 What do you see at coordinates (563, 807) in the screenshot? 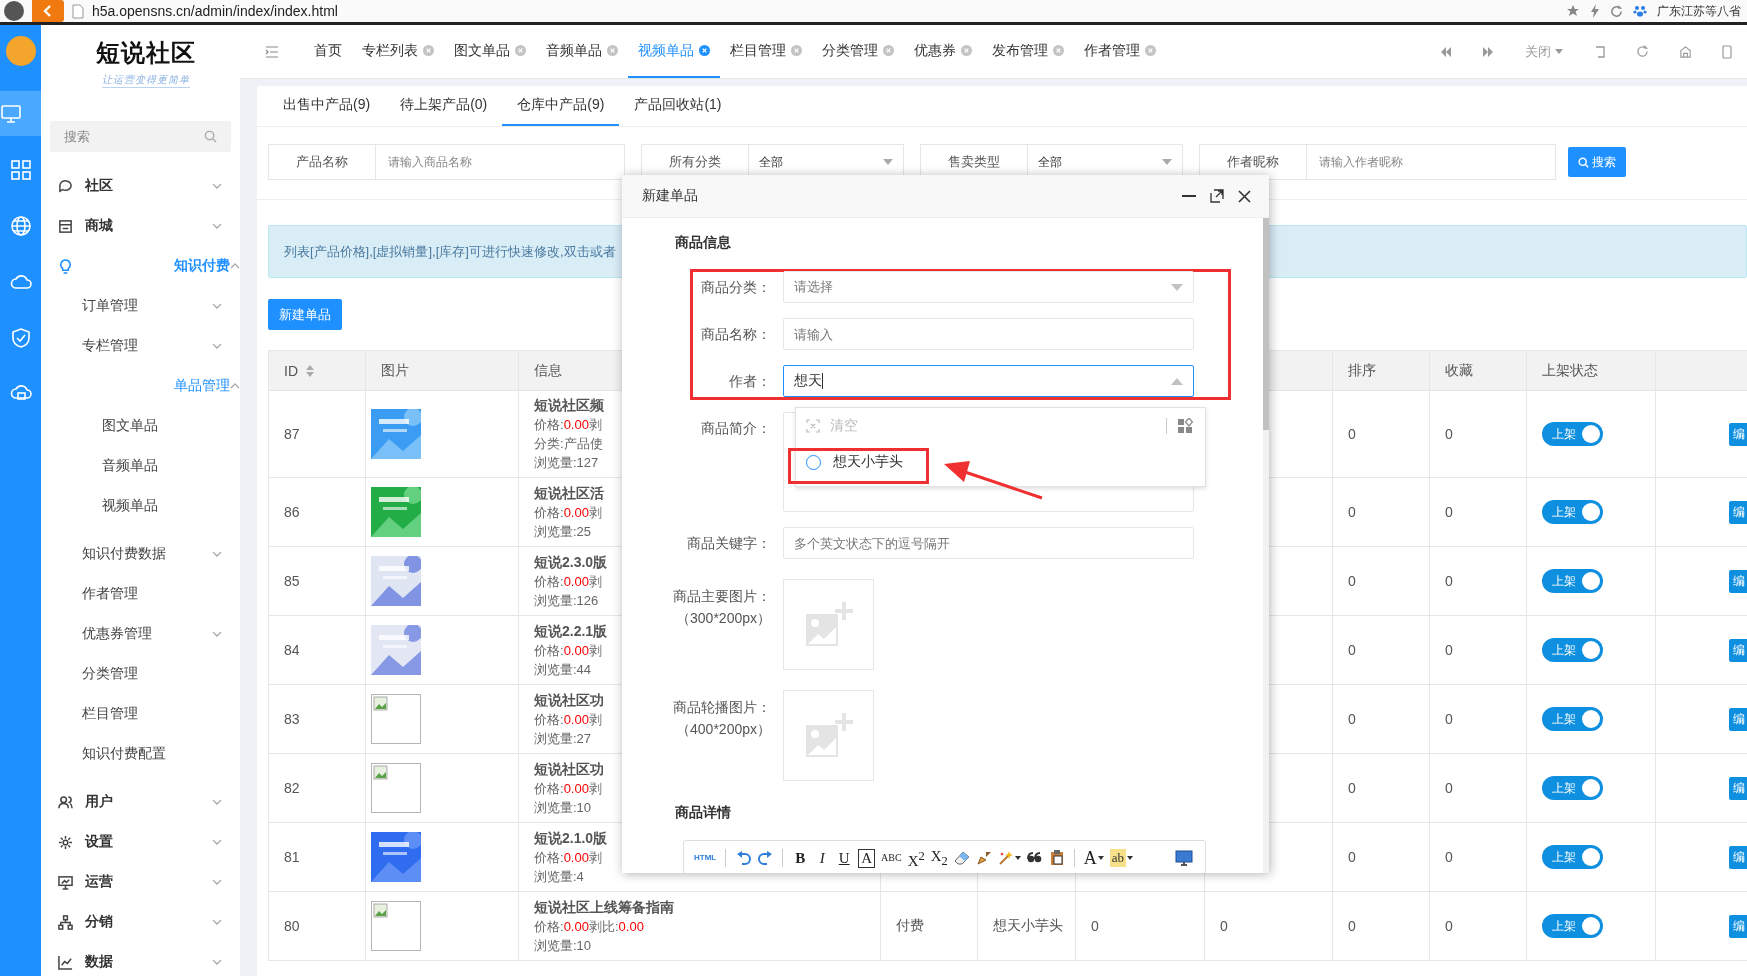
I see `views-line: 浏览量:10` at bounding box center [563, 807].